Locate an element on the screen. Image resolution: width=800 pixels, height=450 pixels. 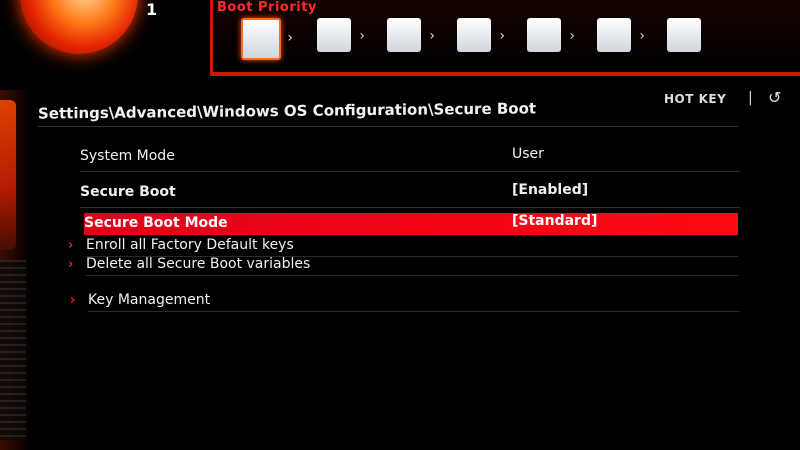
left-glow-decor is located at coordinates (8, 175).